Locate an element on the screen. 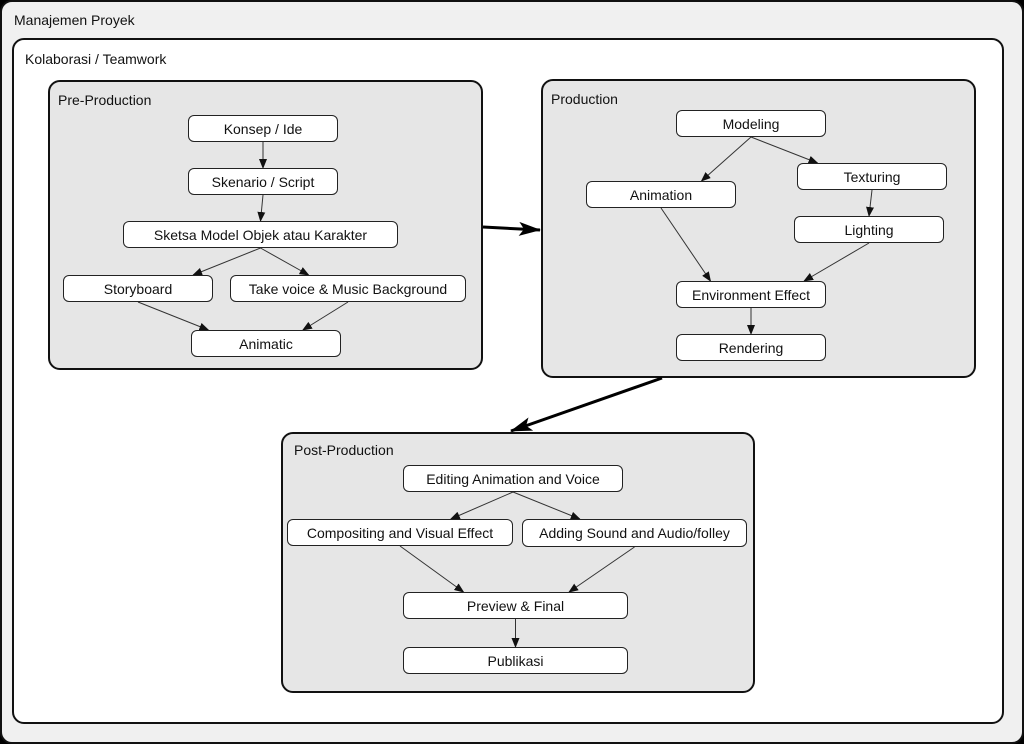 The width and height of the screenshot is (1024, 744). edge-compositing-to-preview is located at coordinates (432, 569).